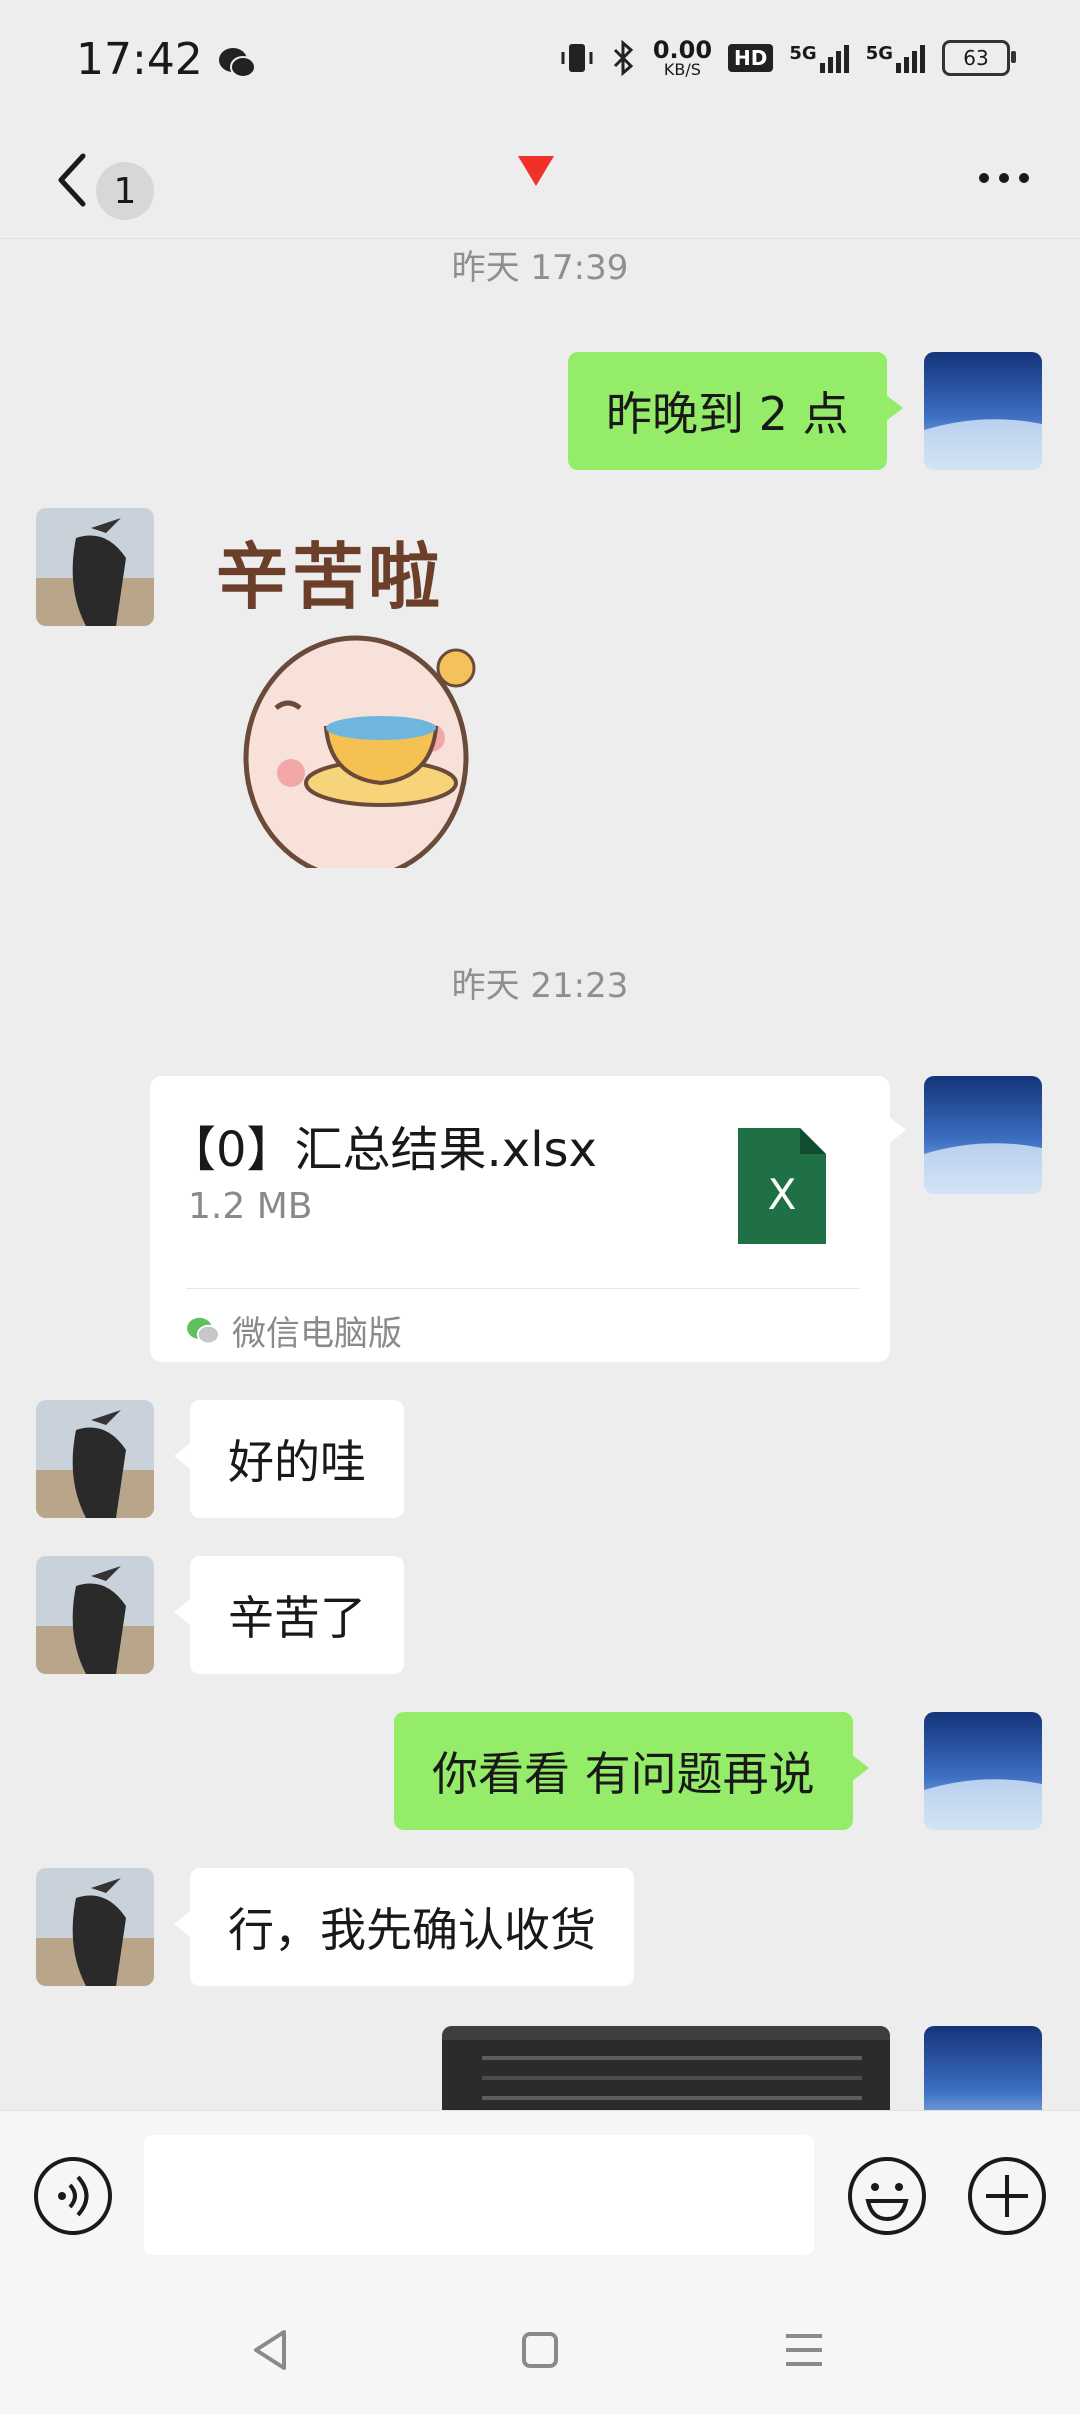  Describe the element at coordinates (125, 191) in the screenshot. I see `unread-count-badge: 1` at that location.